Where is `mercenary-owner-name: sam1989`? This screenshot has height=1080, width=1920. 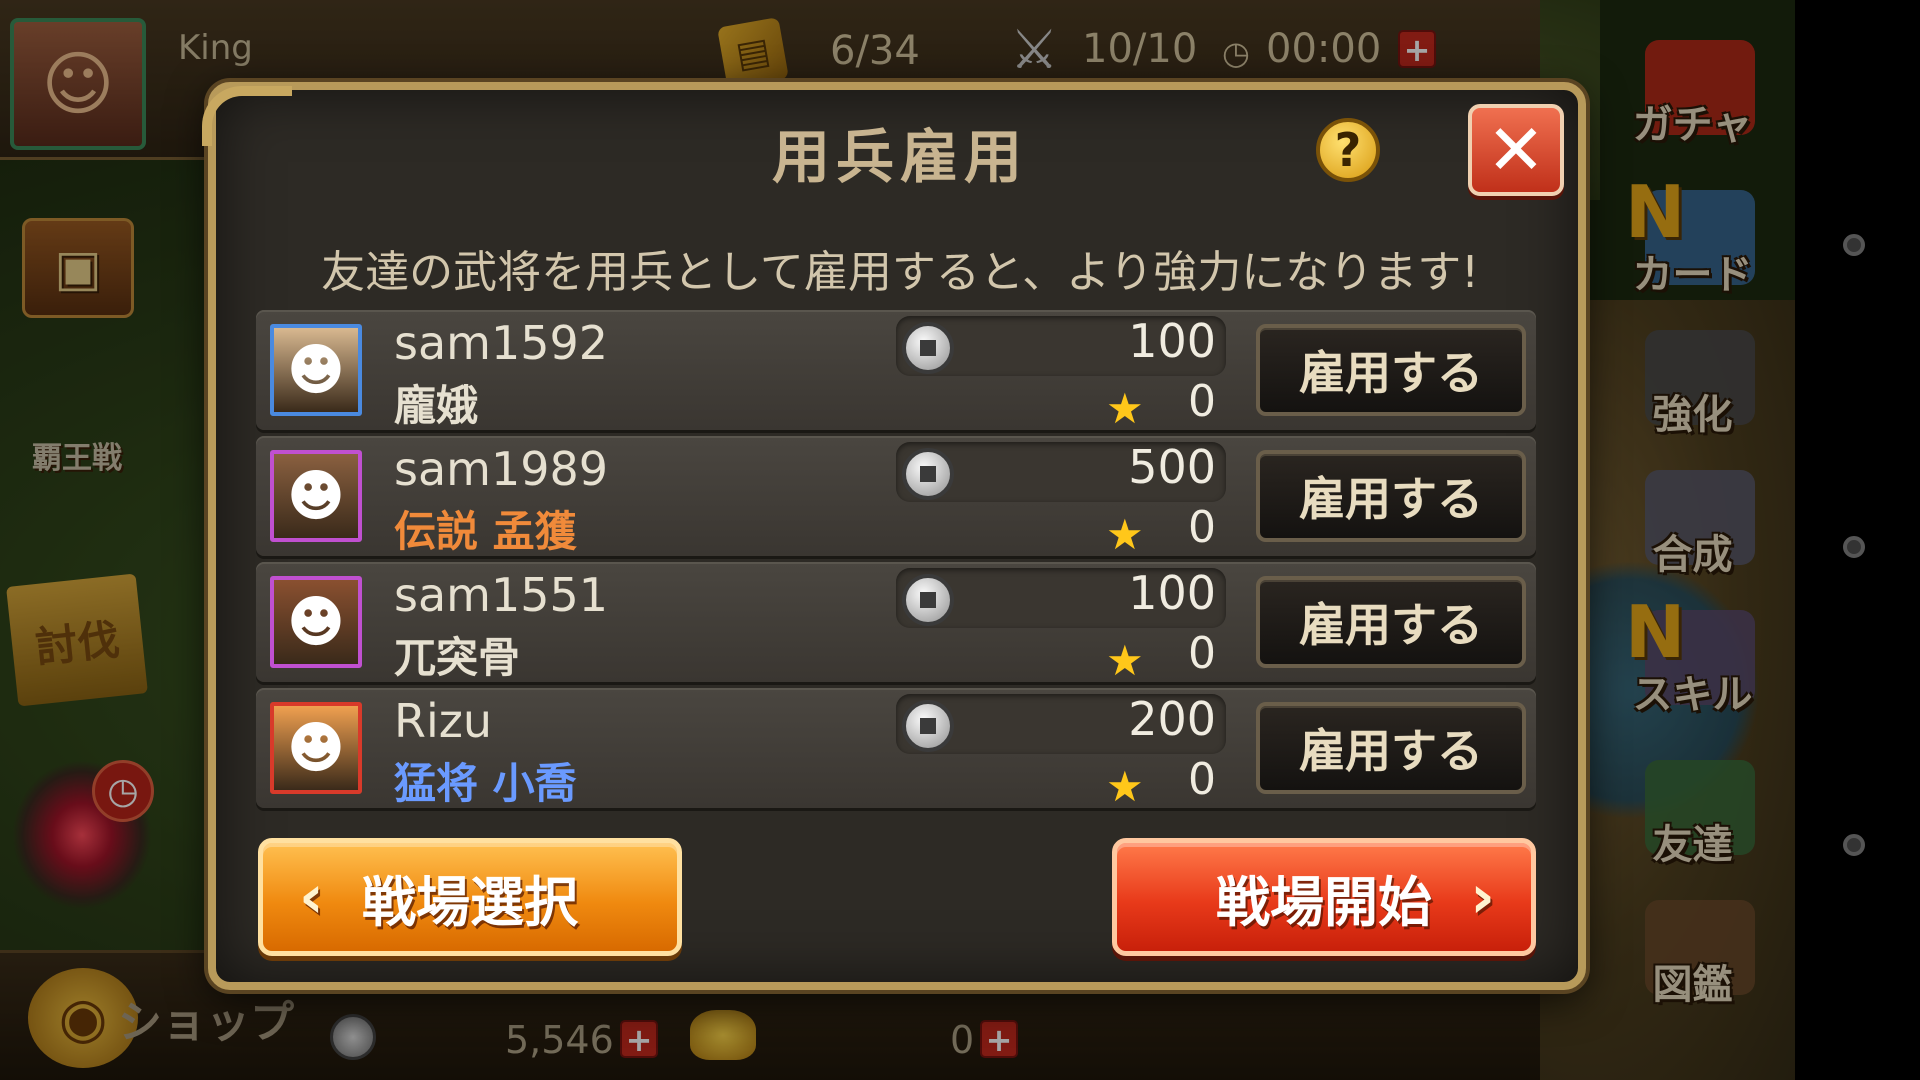 mercenary-owner-name: sam1989 is located at coordinates (501, 469).